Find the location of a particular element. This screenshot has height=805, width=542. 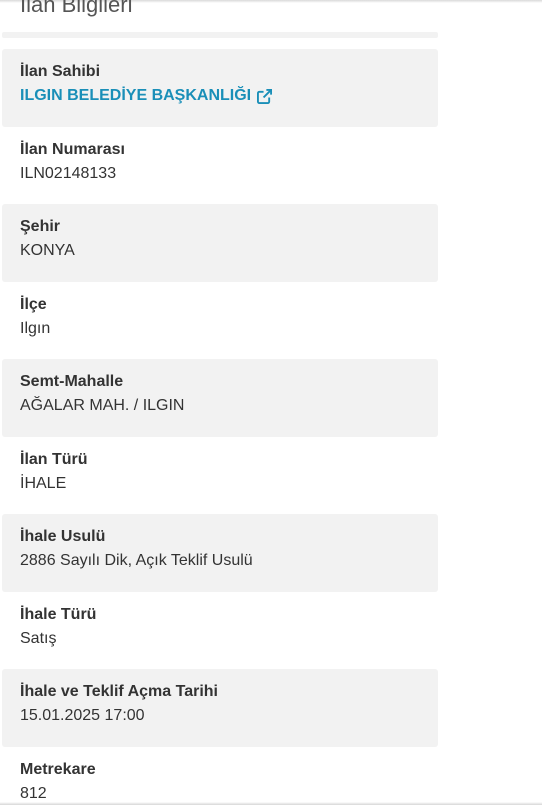

owner-name: ILGIN BELEDİYE BAŞKANLIĞI is located at coordinates (136, 95).